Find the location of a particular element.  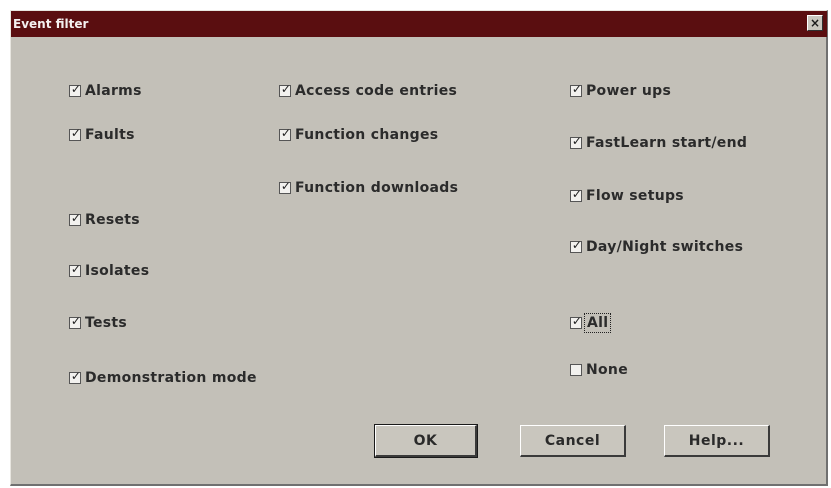

function-downloads-checkbox: ✓ Function downloads is located at coordinates (368, 188).